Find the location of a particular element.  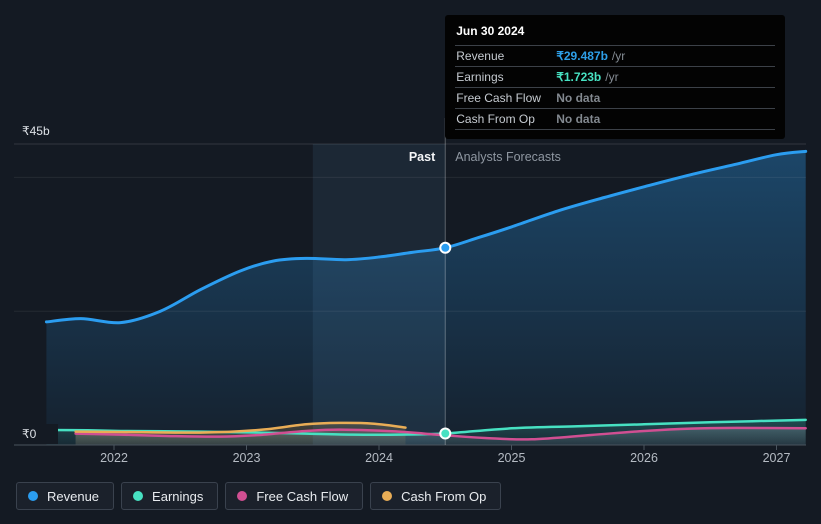

x-axis-label-2023: 2023 is located at coordinates (246, 458).